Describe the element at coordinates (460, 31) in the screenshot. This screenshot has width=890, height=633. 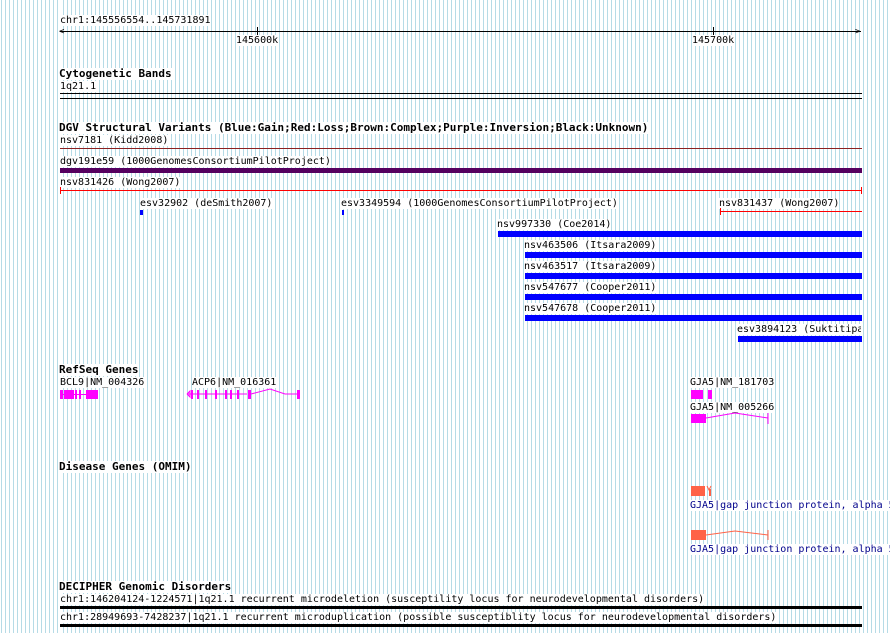
I see `ruler-axis` at that location.